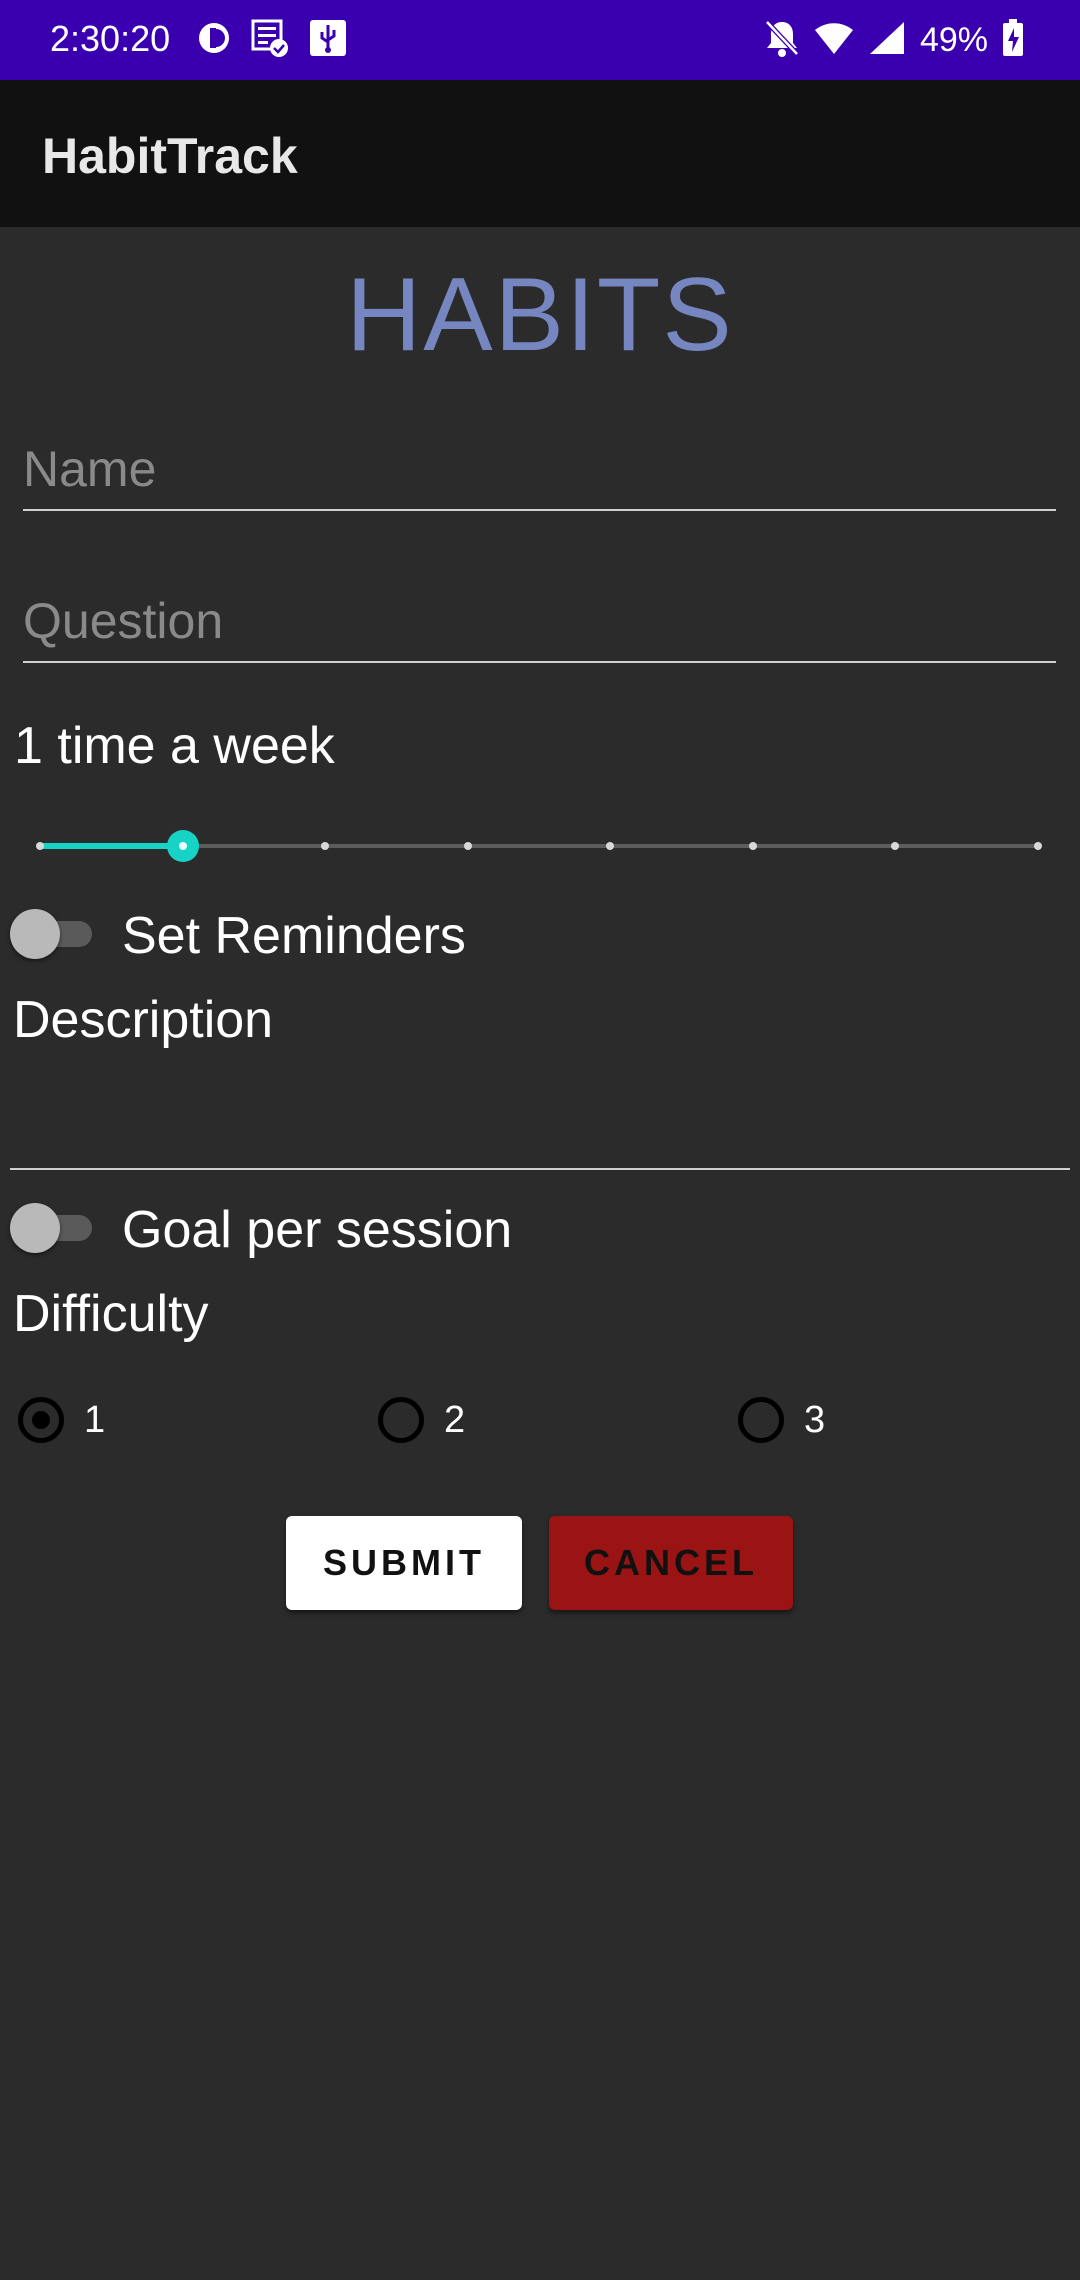  I want to click on status-icons-right: 49%, so click(894, 40).